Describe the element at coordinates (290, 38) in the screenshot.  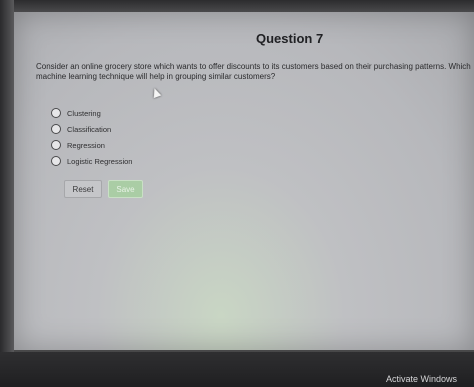
I see `question-title: Question 7` at that location.